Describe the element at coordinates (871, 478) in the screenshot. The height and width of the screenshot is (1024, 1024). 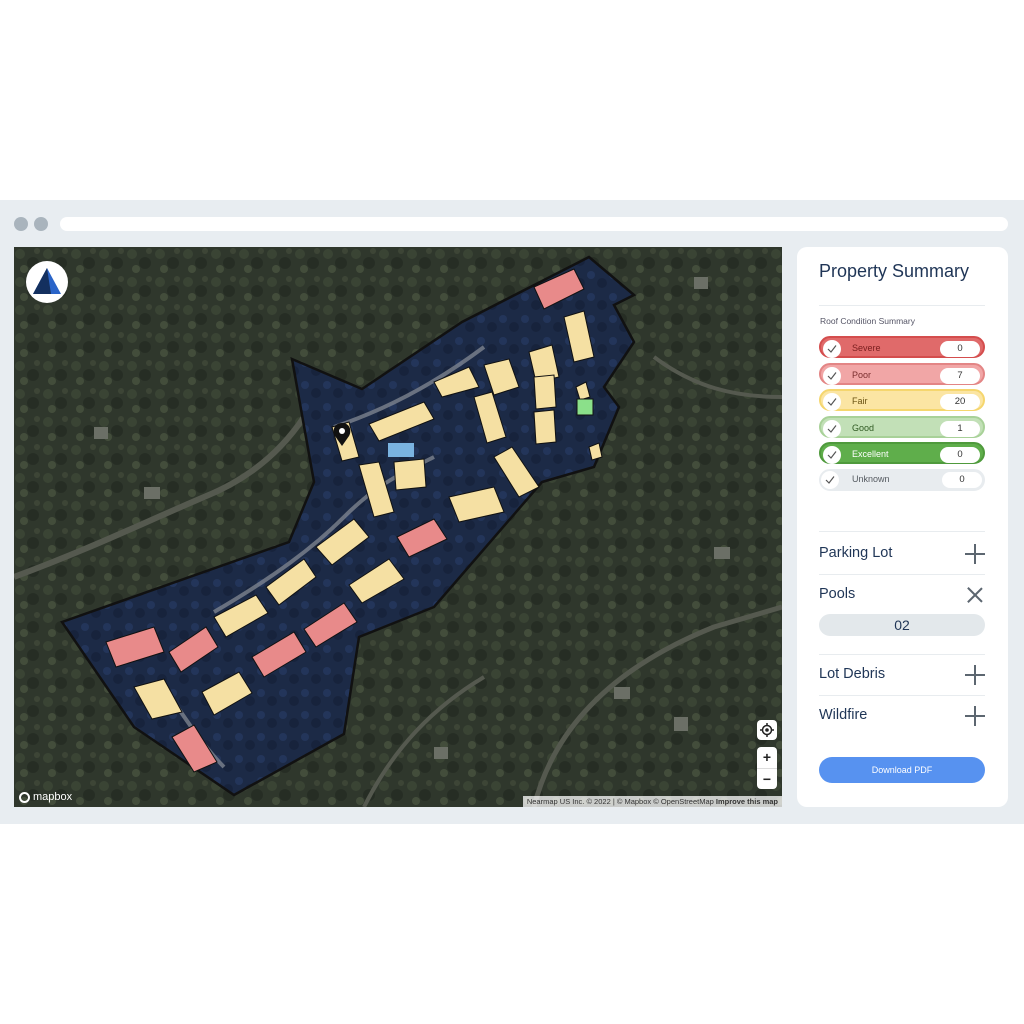
I see `condition-label: Unknown` at that location.